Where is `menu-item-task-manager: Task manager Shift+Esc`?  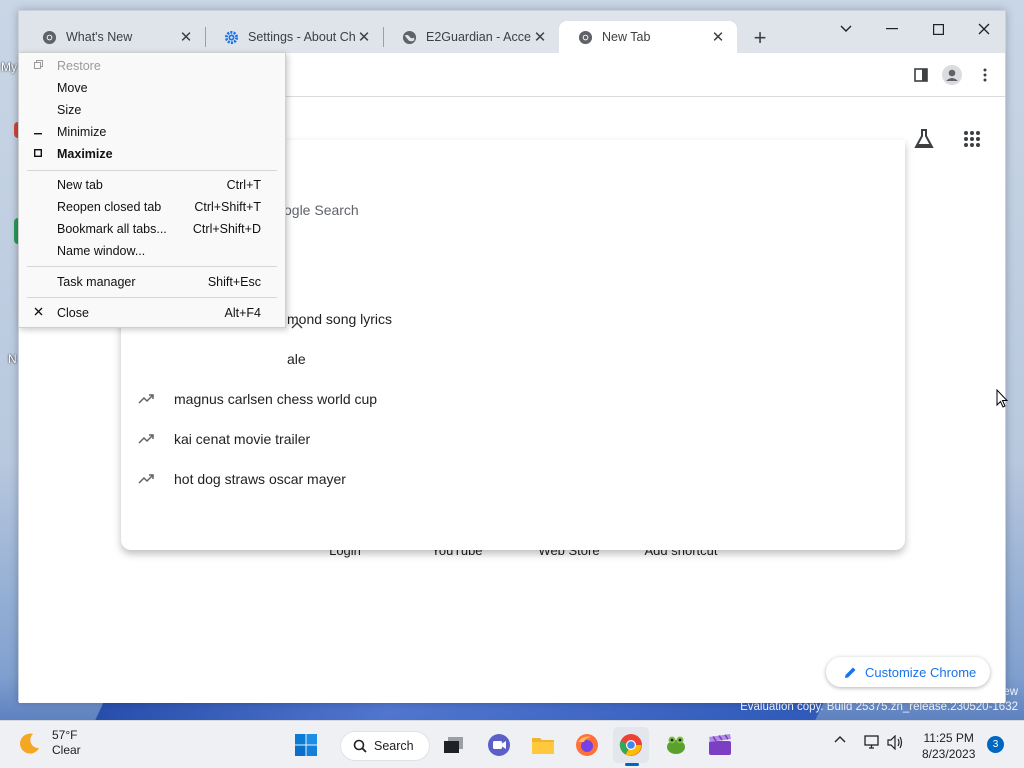 menu-item-task-manager: Task manager Shift+Esc is located at coordinates (152, 282).